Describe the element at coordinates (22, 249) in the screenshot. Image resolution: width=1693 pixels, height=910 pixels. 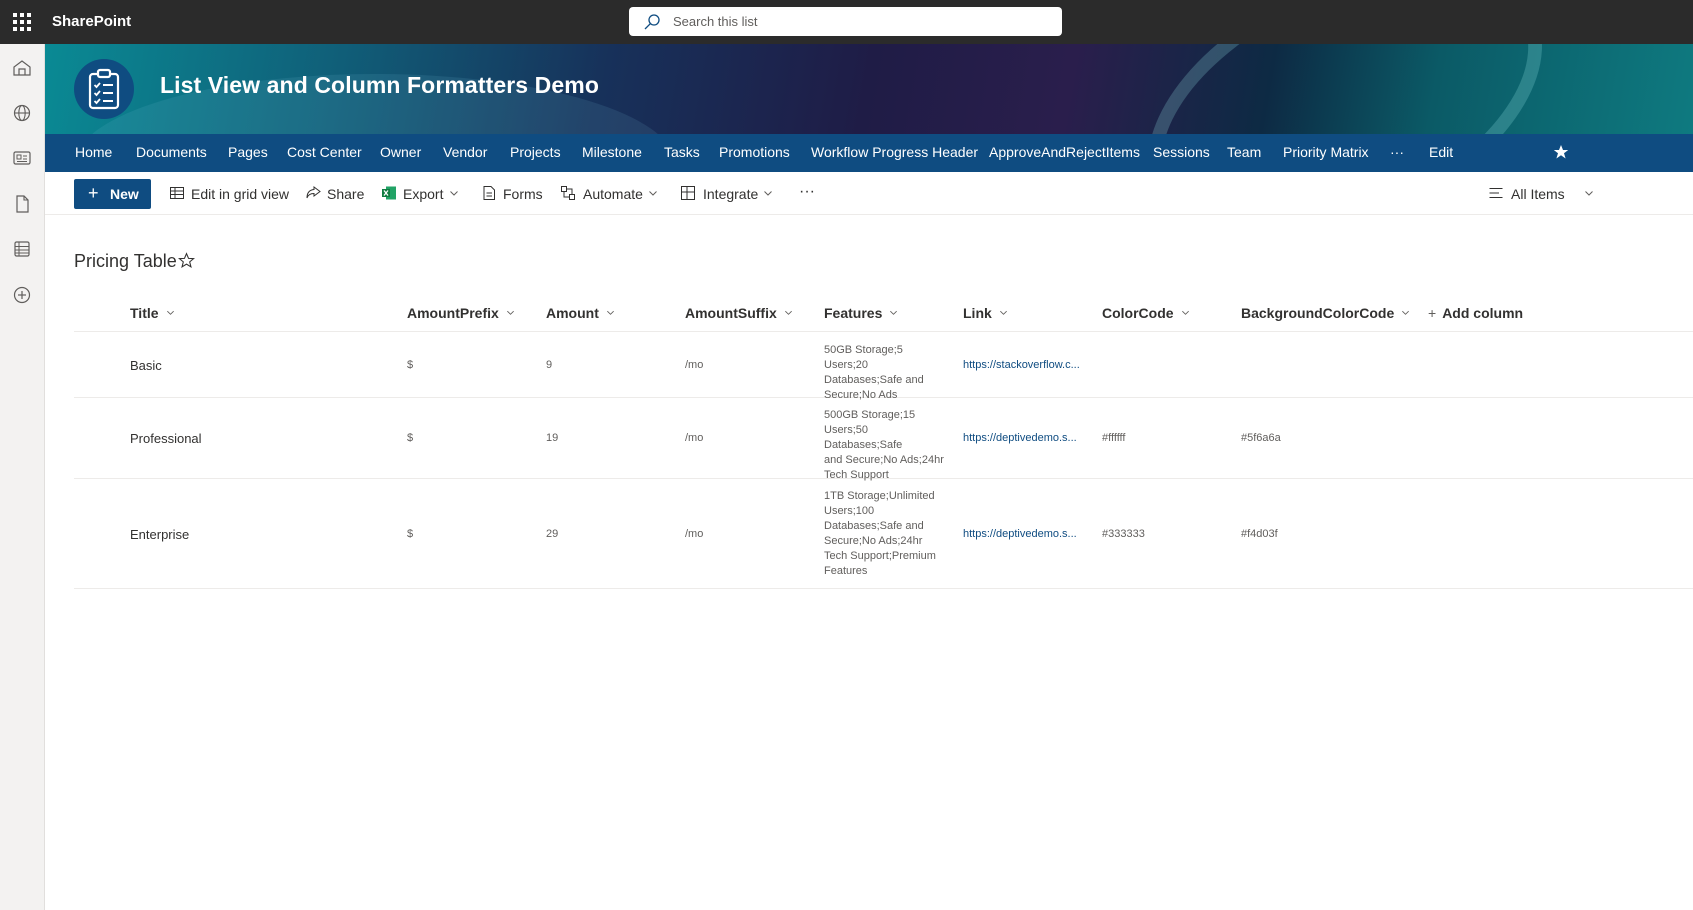
I see `lists-icon` at that location.